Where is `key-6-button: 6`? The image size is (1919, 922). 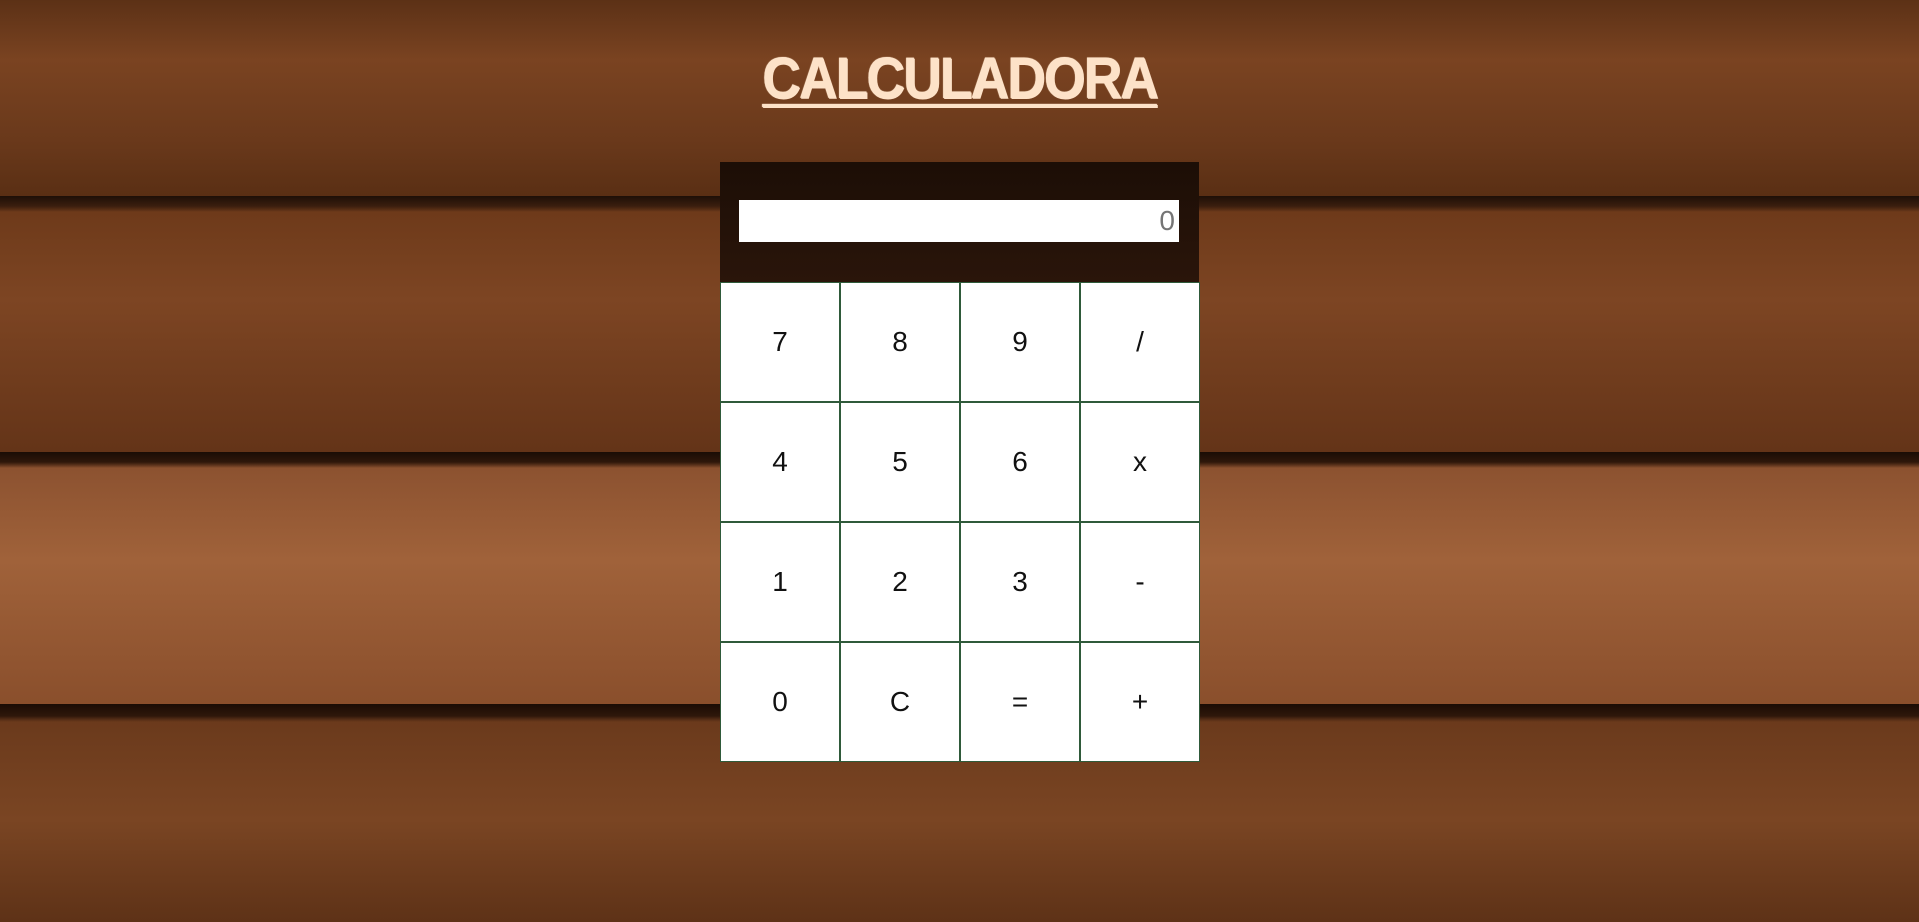
key-6-button: 6 is located at coordinates (1020, 462).